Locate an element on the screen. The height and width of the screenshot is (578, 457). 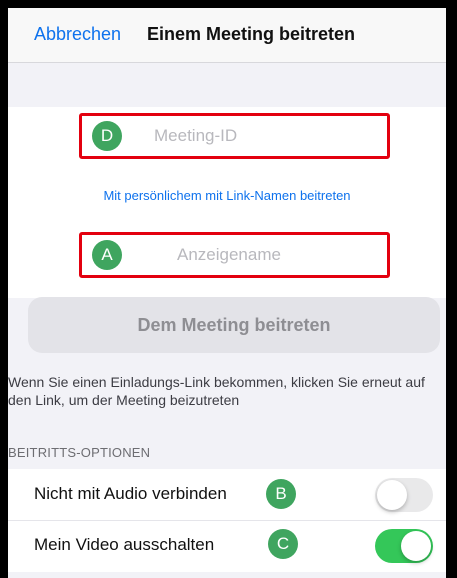
annotation-badge-d: D is located at coordinates (107, 136).